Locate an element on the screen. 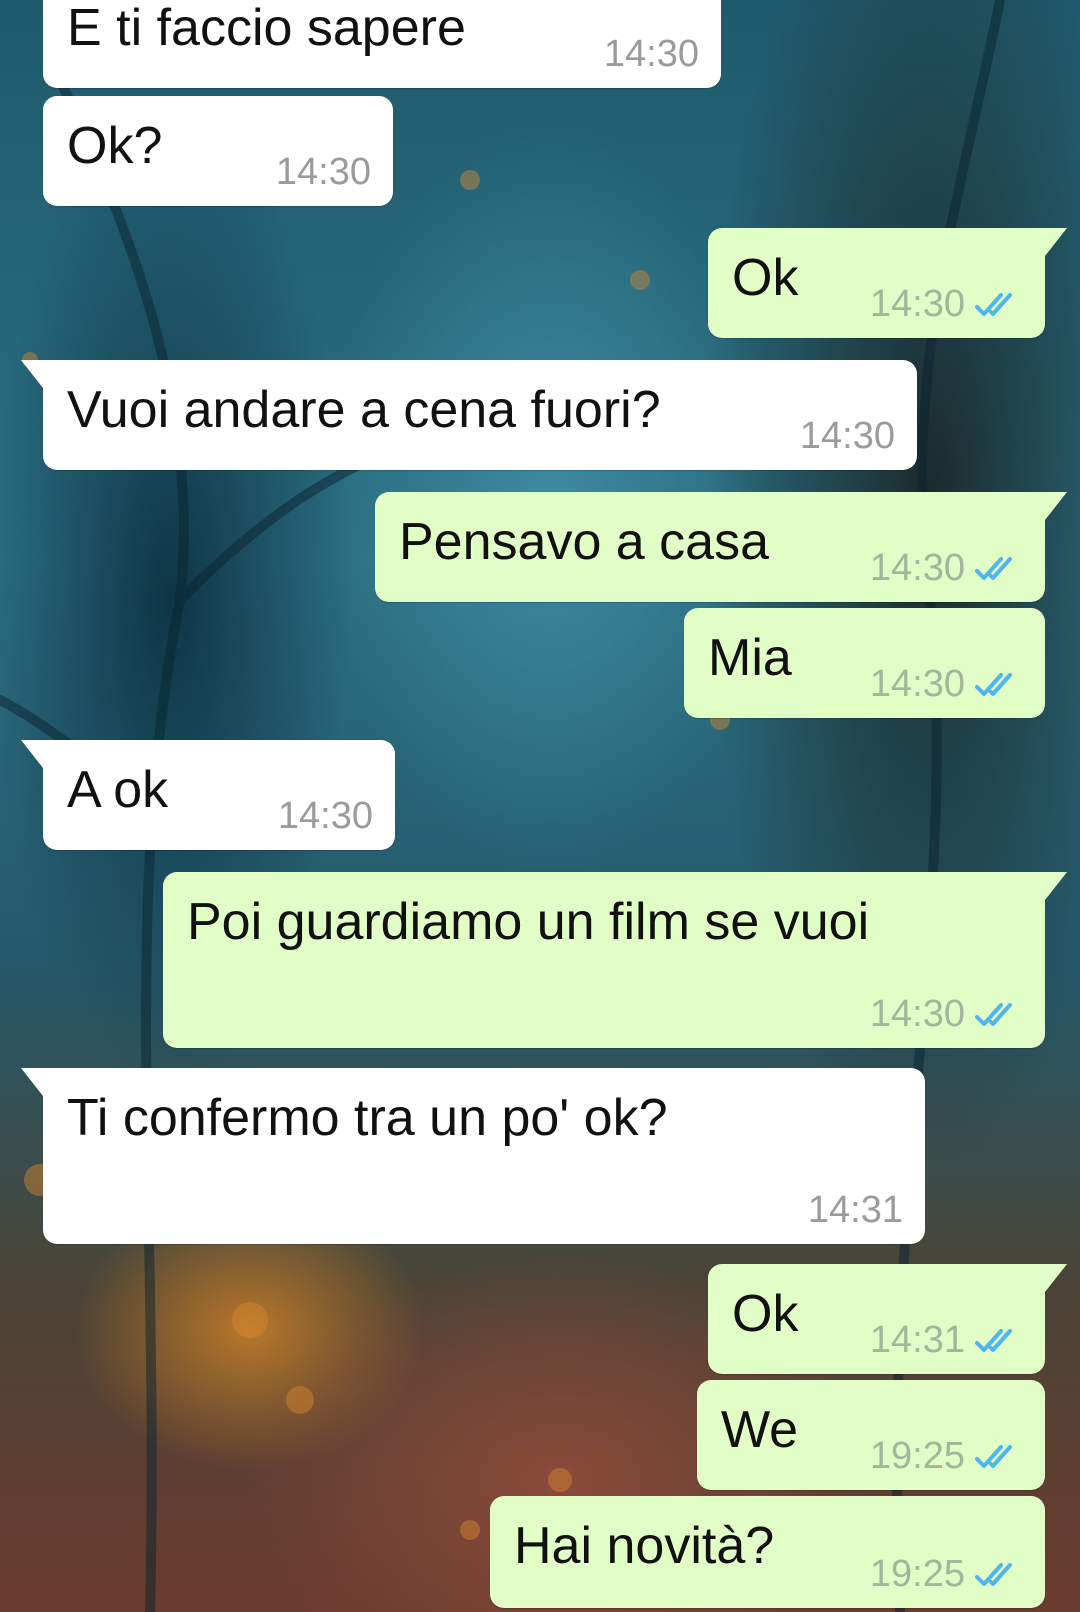  message-text: Mia is located at coordinates (750, 658).